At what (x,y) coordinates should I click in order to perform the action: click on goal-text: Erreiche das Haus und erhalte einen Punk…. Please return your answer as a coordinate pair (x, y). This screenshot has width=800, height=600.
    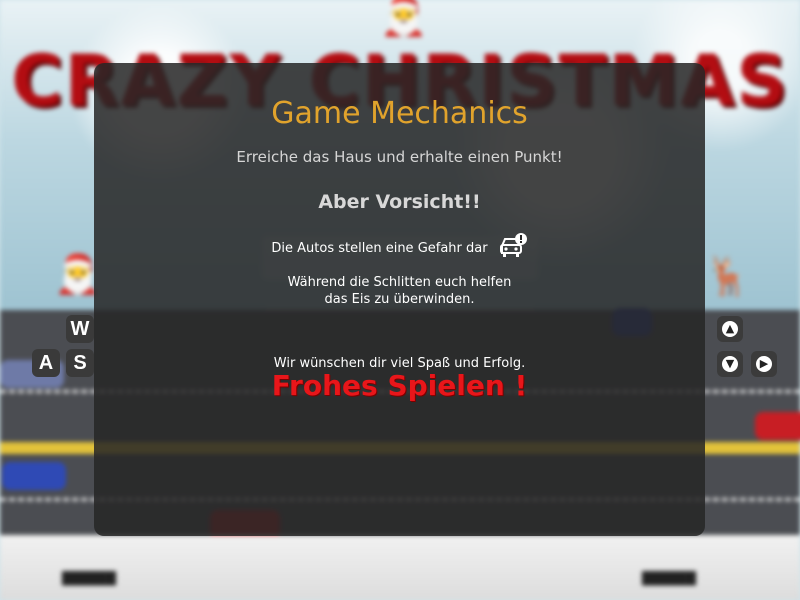
    Looking at the image, I should click on (399, 157).